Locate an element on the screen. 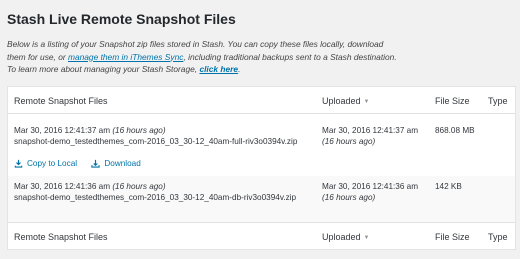 The image size is (520, 259). description-text-5: . is located at coordinates (239, 69).